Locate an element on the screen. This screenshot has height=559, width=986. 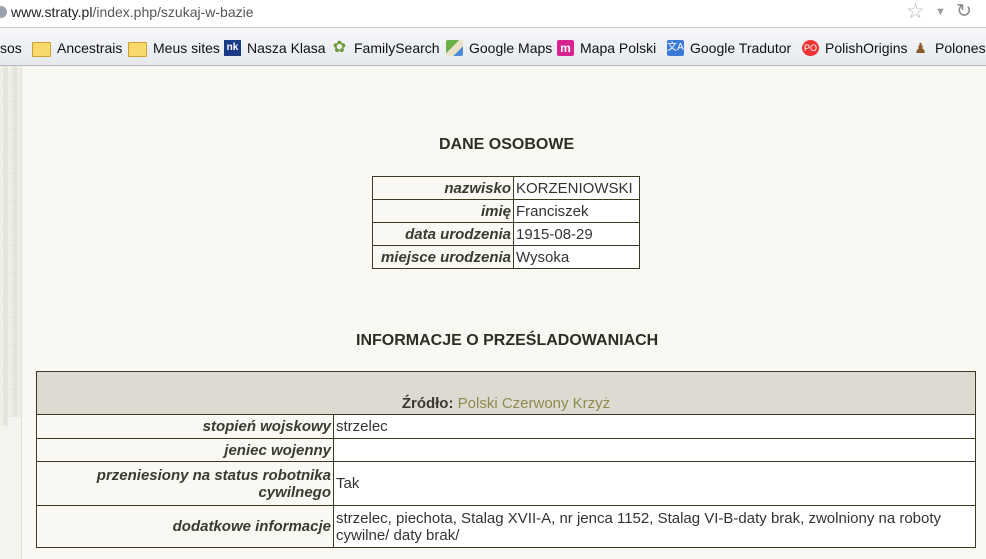
table-row: jeniec wojenny is located at coordinates (506, 450).